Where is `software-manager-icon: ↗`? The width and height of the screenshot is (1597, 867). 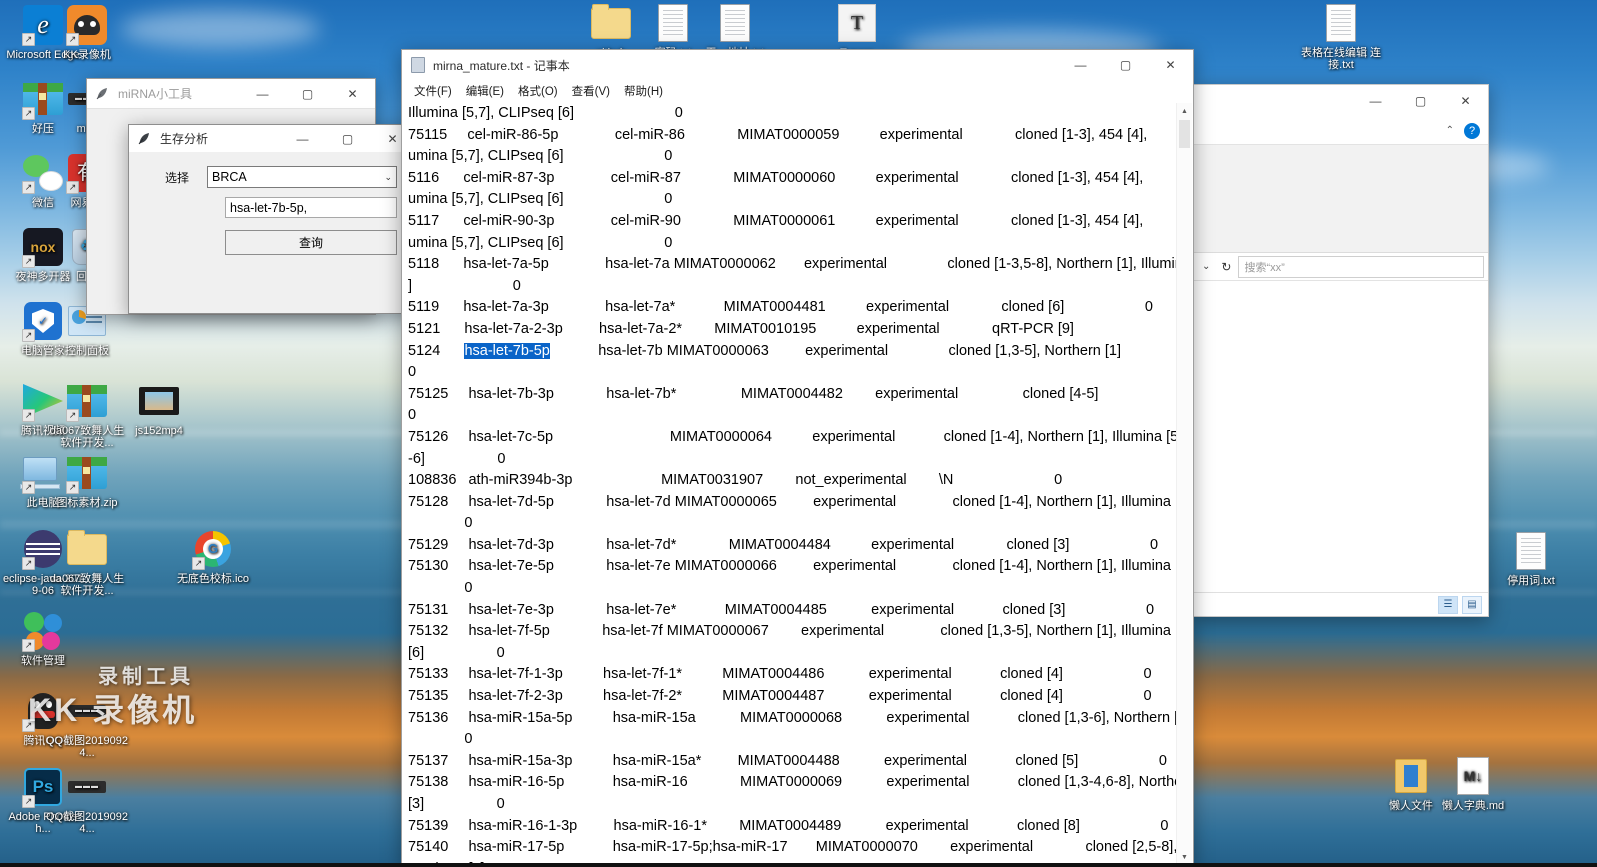 software-manager-icon: ↗ is located at coordinates (43, 631).